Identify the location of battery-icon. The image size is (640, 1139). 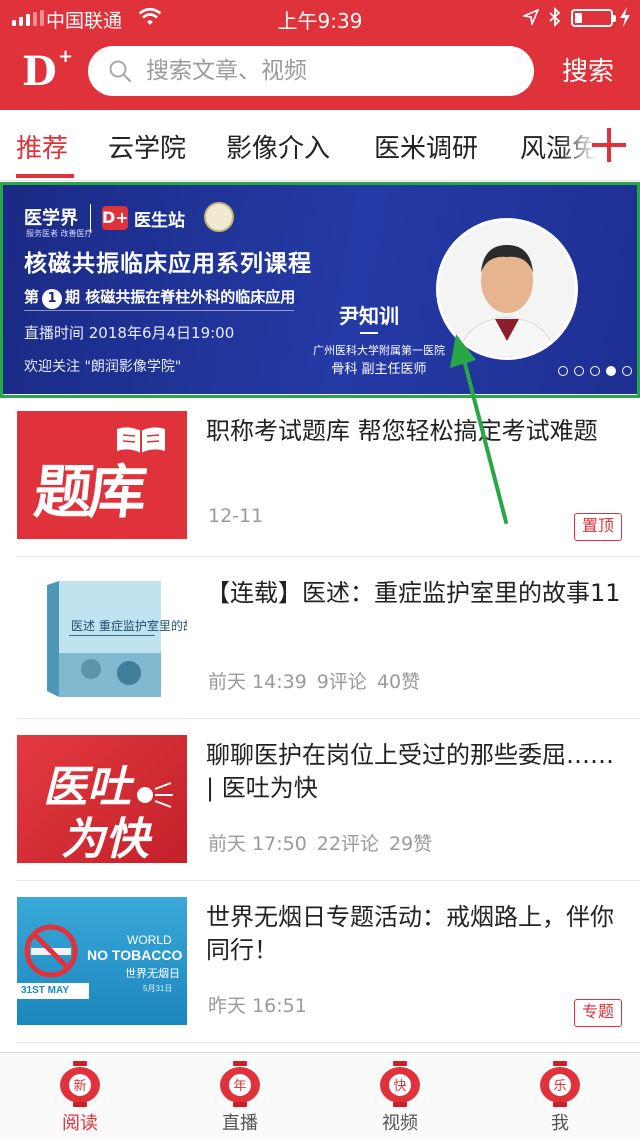
(593, 18).